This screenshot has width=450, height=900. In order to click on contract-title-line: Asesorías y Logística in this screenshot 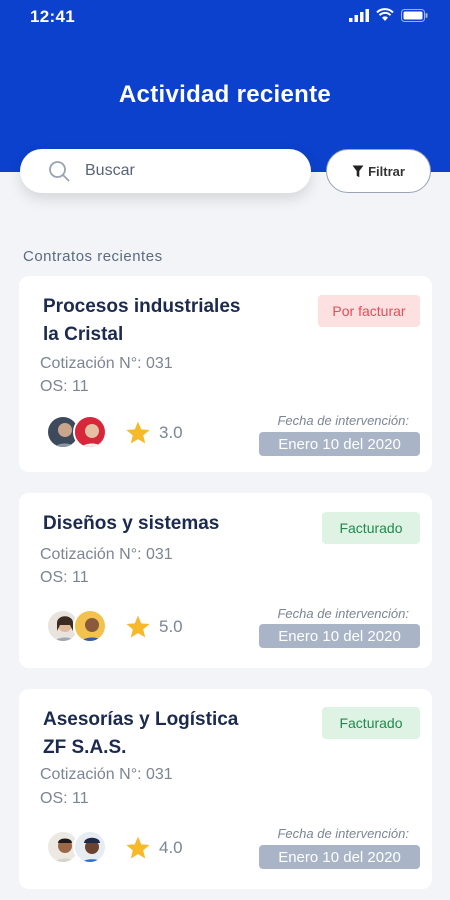, I will do `click(141, 719)`.